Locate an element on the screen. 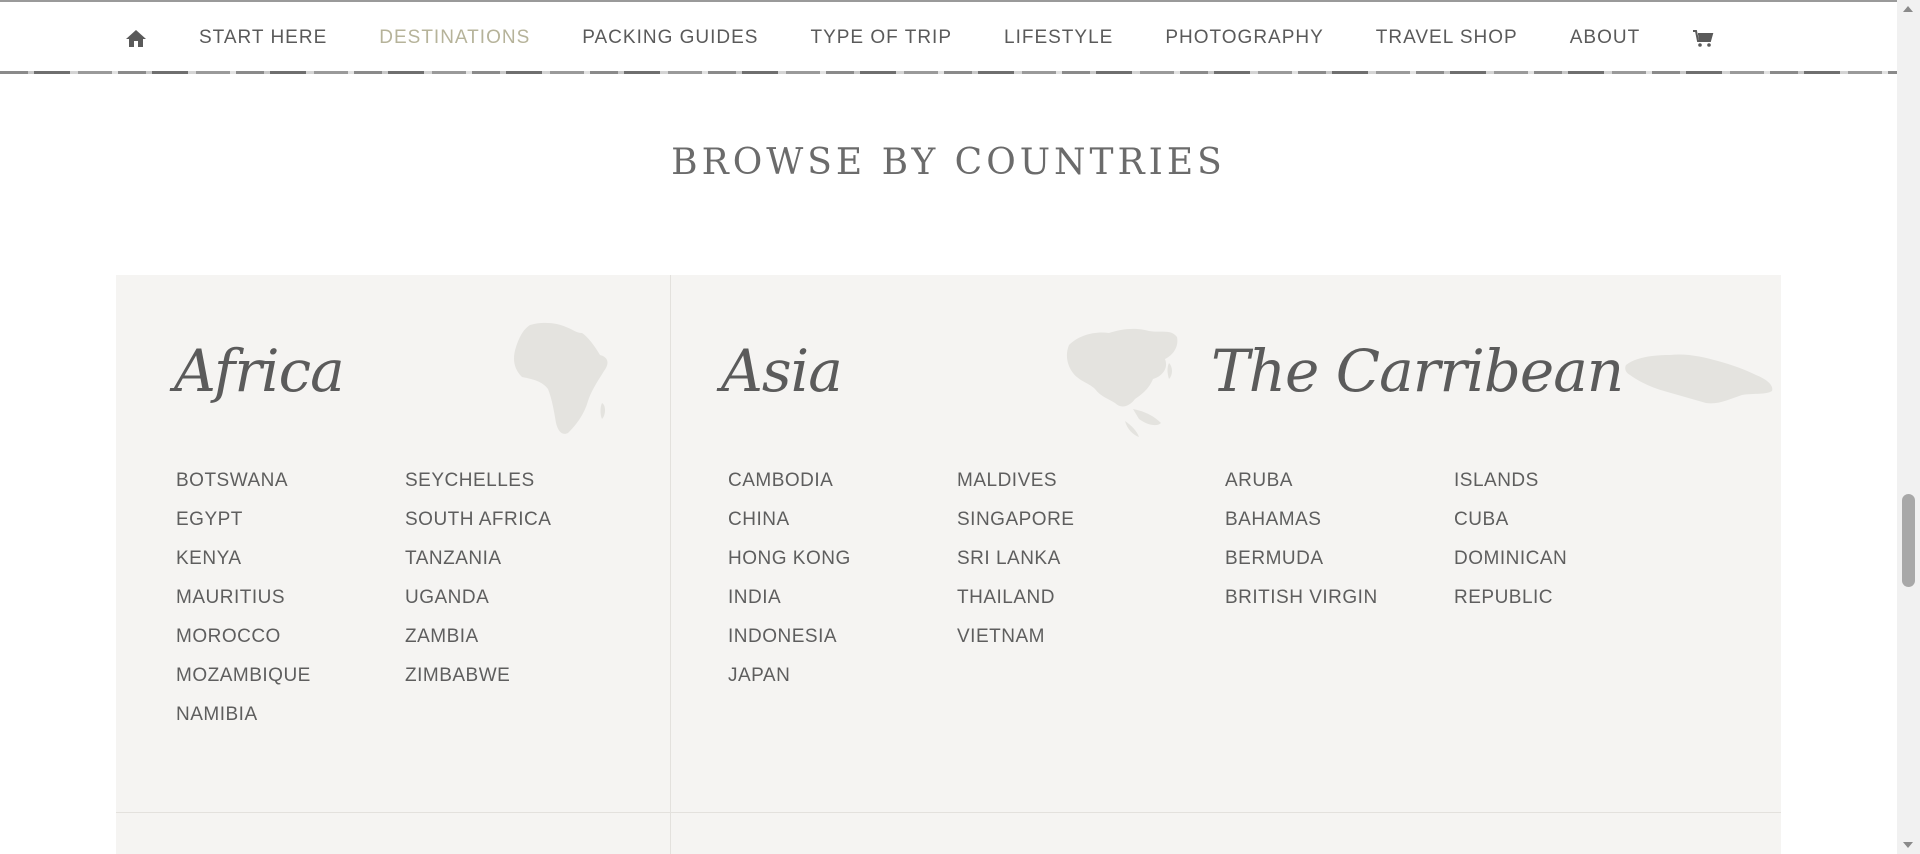 The image size is (1920, 854). nav-item-travel-shop: TRAVEL SHOP is located at coordinates (1447, 38).